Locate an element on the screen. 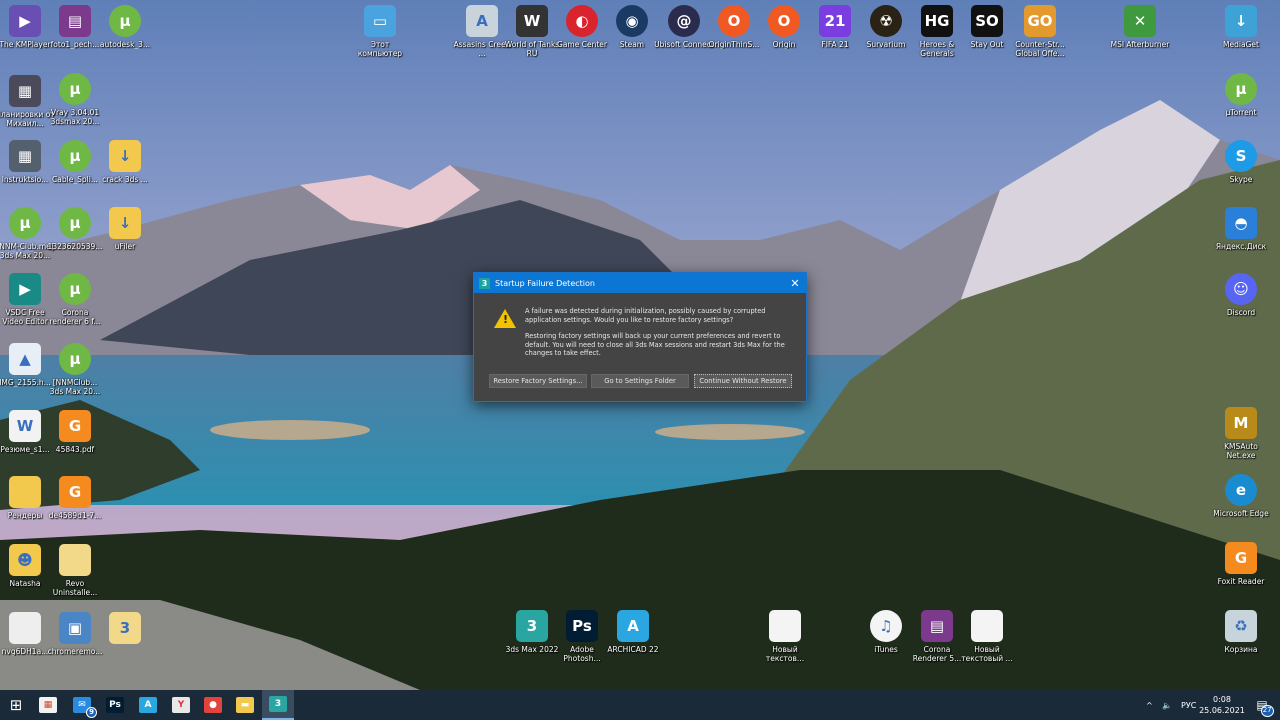 The image size is (1280, 720). desktop-icon-label: µTorrent is located at coordinates (1241, 112).